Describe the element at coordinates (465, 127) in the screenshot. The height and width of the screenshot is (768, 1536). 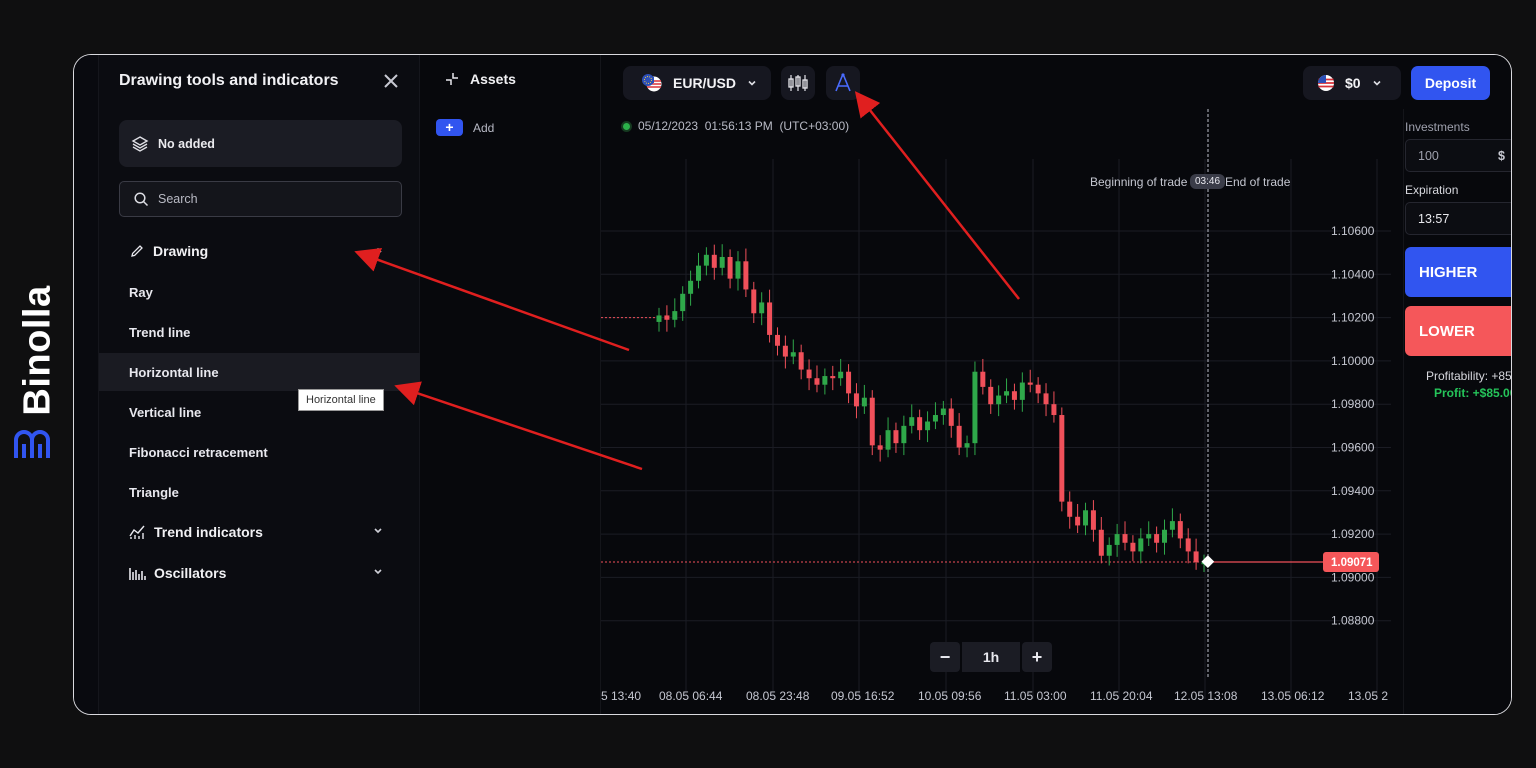
I see `add-asset-button: + Add` at that location.